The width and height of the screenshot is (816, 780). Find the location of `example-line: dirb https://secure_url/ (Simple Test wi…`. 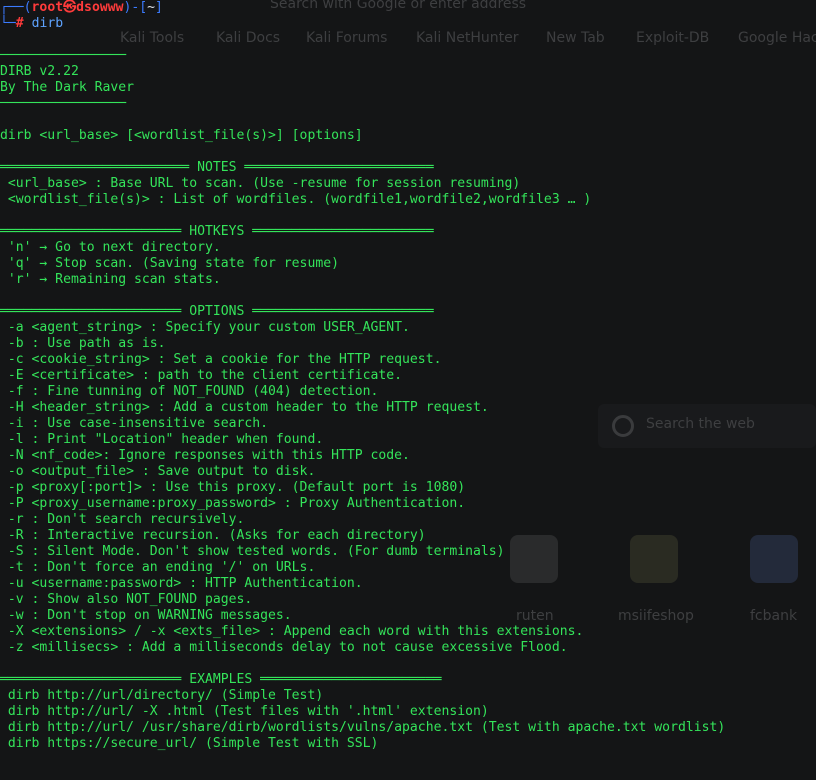

example-line: dirb https://secure_url/ (Simple Test wi… is located at coordinates (189, 743).